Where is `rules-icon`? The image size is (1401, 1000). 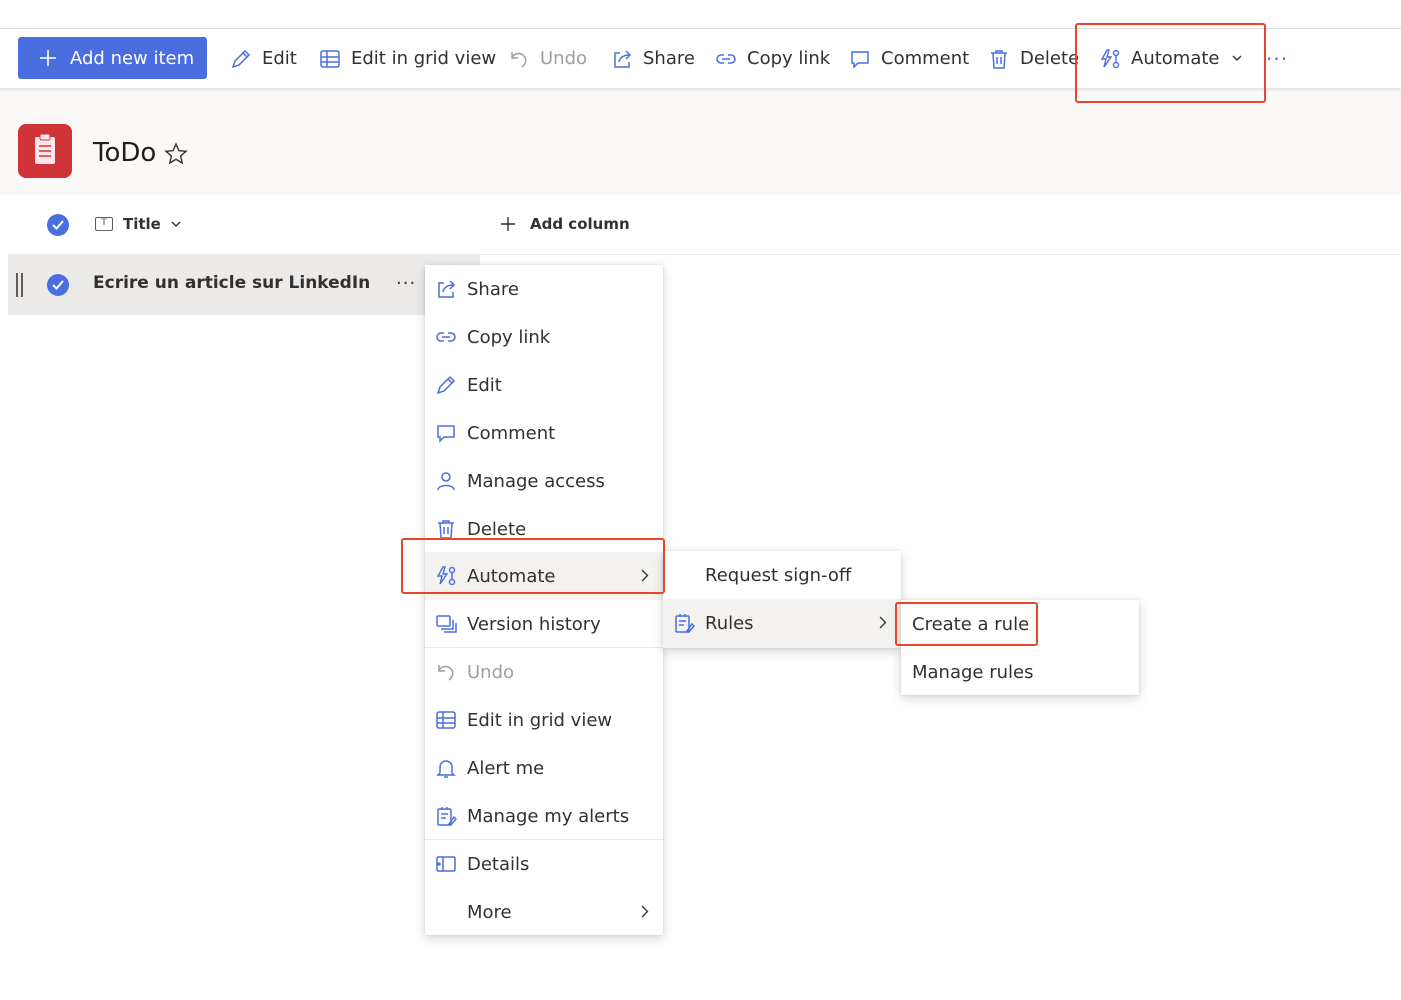
rules-icon is located at coordinates (685, 623).